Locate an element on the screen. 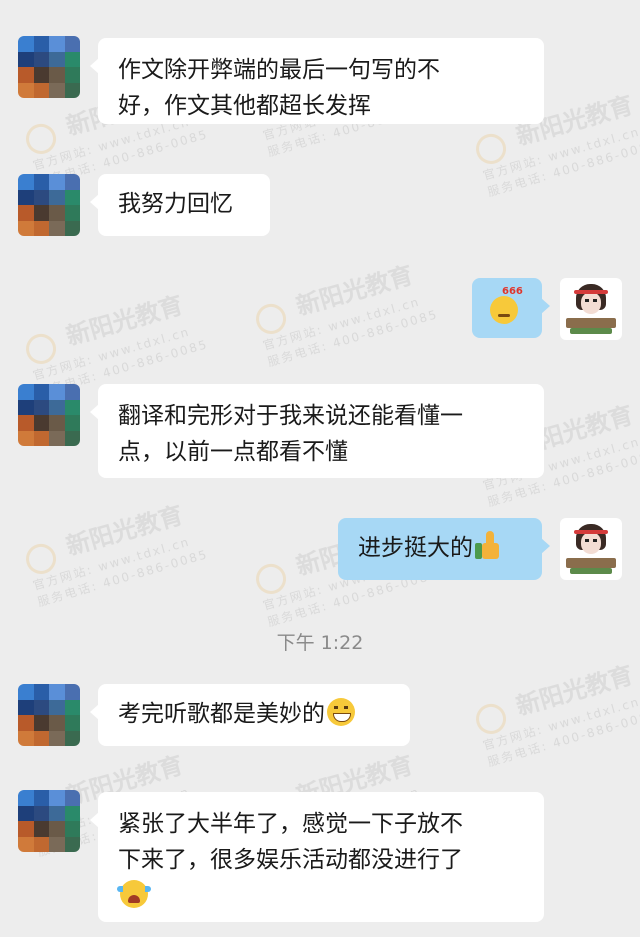 Image resolution: width=640 pixels, height=937 pixels. sticker-label: 666 is located at coordinates (512, 291).